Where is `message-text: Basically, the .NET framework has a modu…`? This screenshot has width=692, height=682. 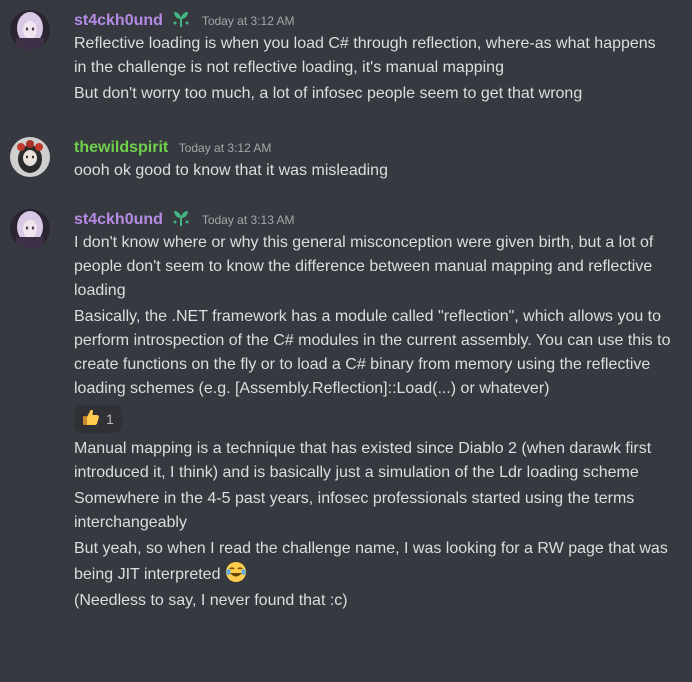
message-text: Basically, the .NET framework has a modu… is located at coordinates (372, 352).